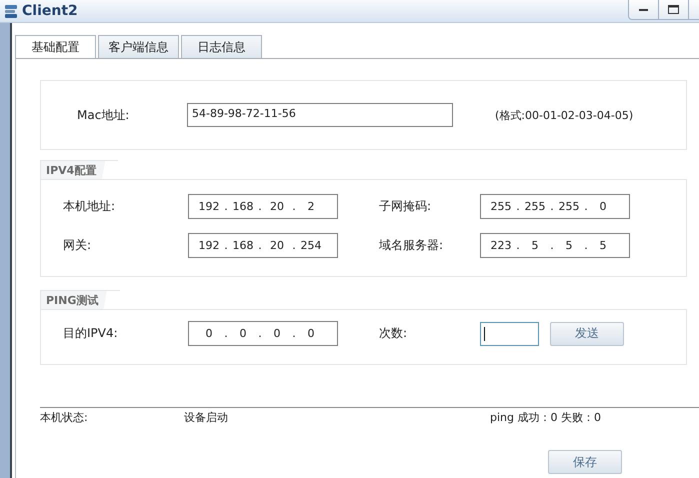 This screenshot has height=478, width=699. I want to click on tab: 客户端信息, so click(138, 46).